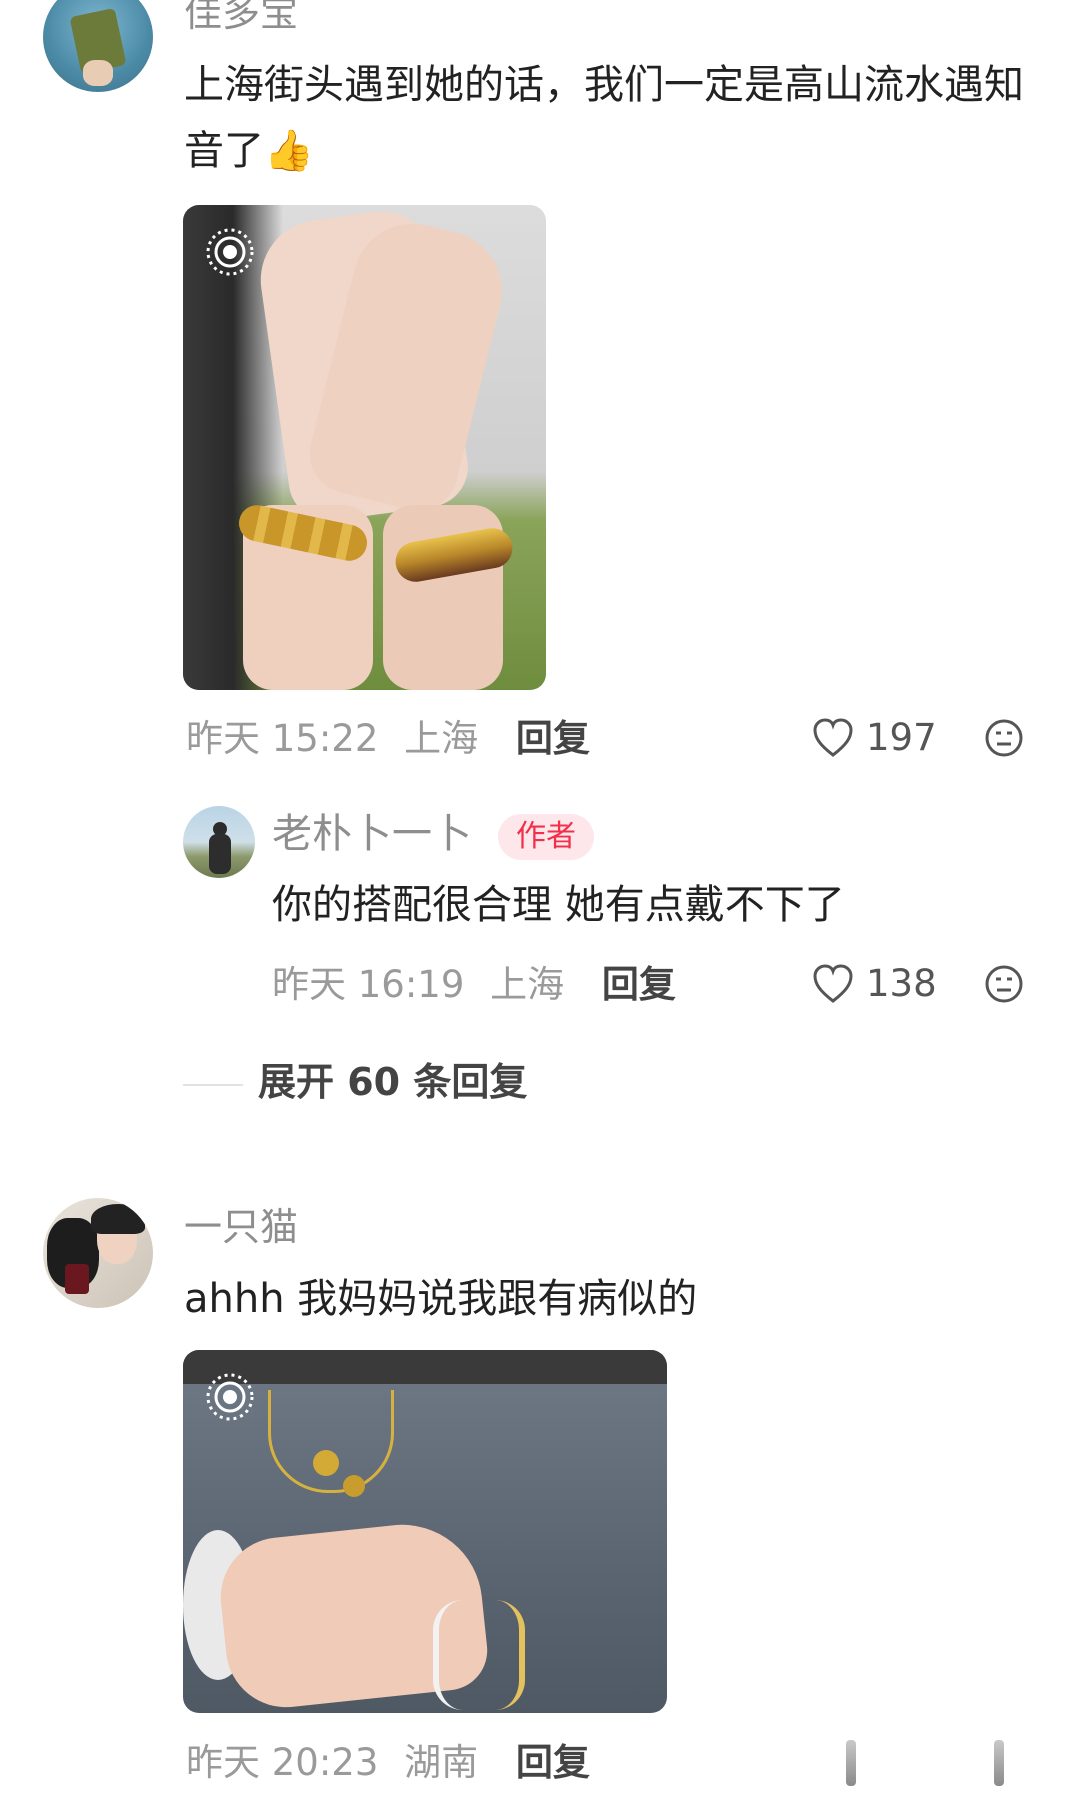 The image size is (1079, 1796). I want to click on comment-text-body: 上海街头遇到她的话，我们一定是高山流水遇知音了👍, so click(604, 118).